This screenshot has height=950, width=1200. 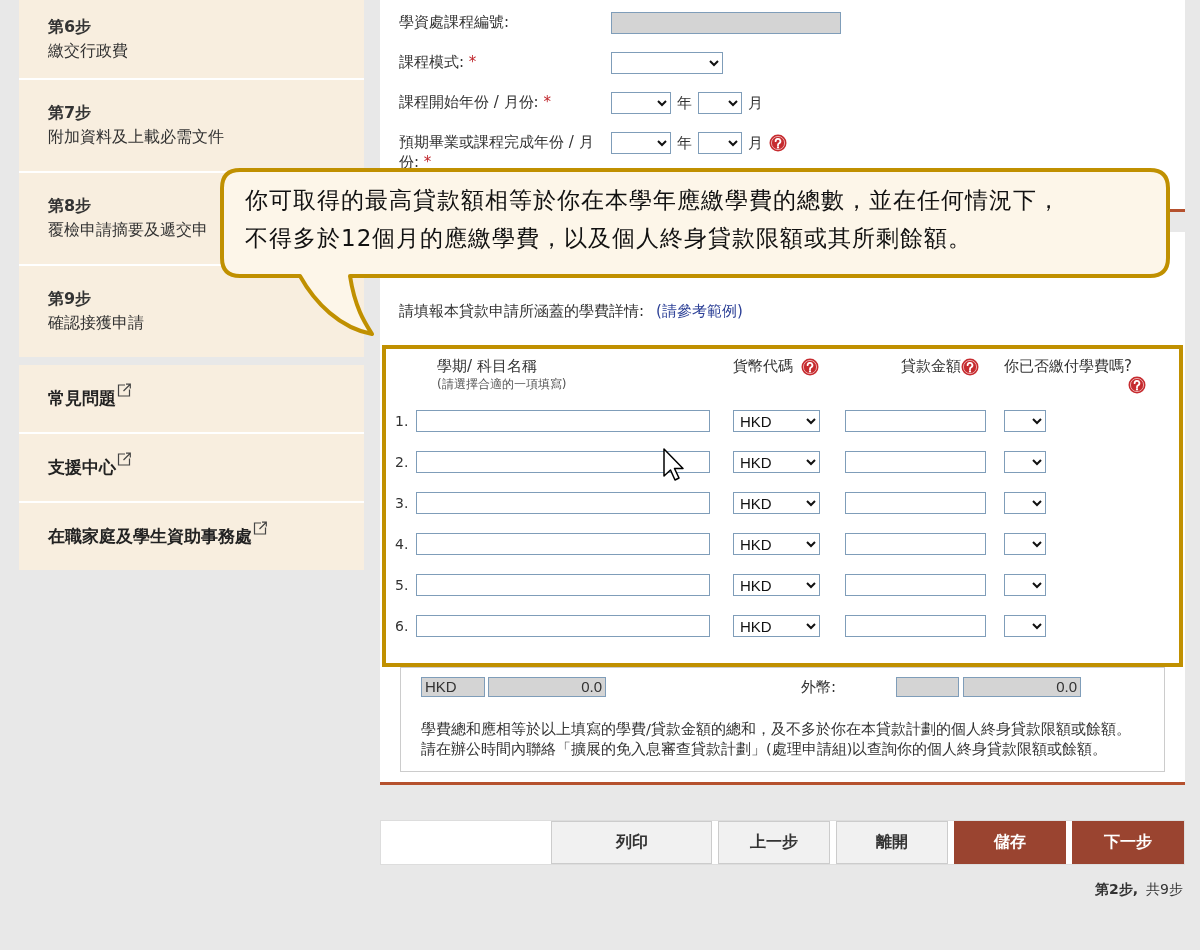 What do you see at coordinates (631, 842) in the screenshot?
I see `action-button: 列印` at bounding box center [631, 842].